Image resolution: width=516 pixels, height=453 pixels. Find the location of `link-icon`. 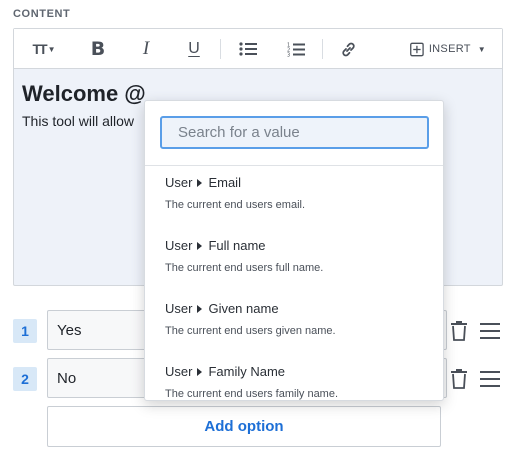

link-icon is located at coordinates (348, 49).